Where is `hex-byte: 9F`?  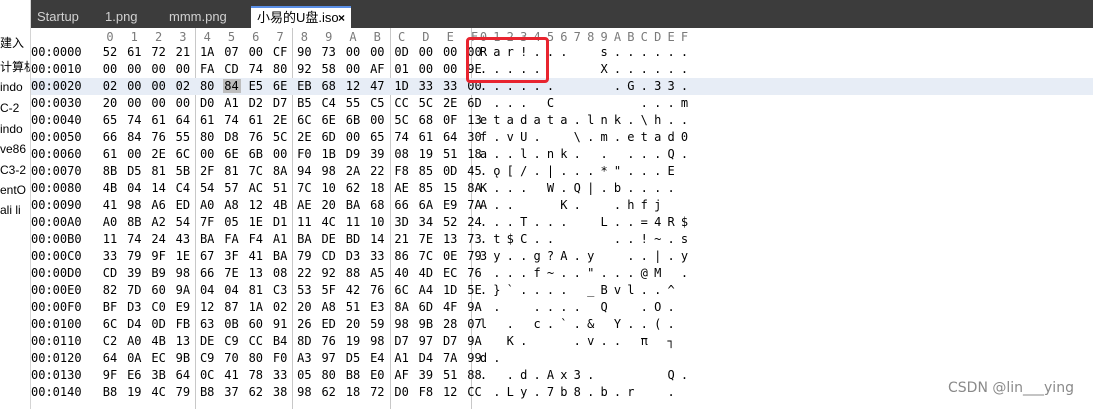
hex-byte: 9F is located at coordinates (159, 256).